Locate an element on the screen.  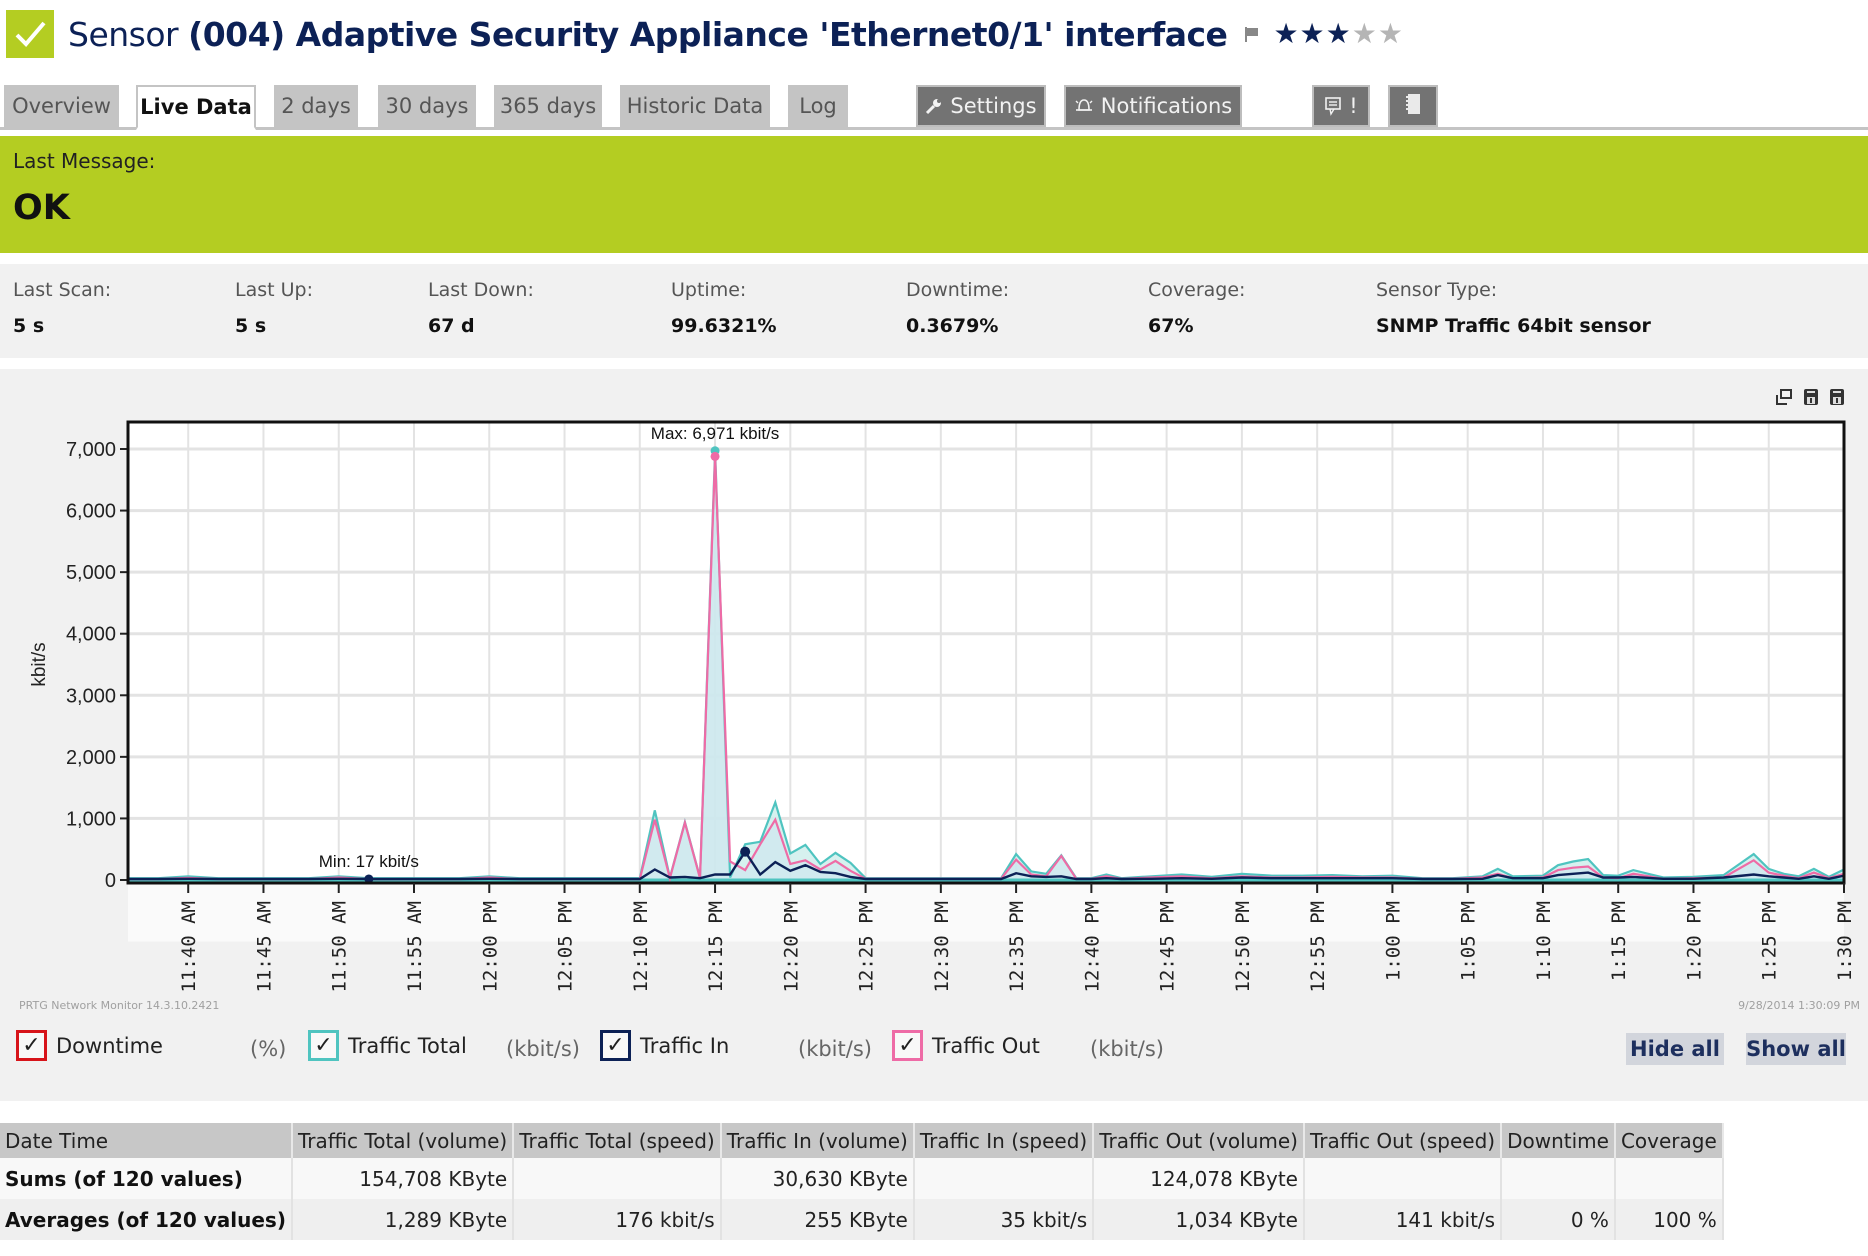
table-cell: 1,034 KByte is located at coordinates (1199, 1219).